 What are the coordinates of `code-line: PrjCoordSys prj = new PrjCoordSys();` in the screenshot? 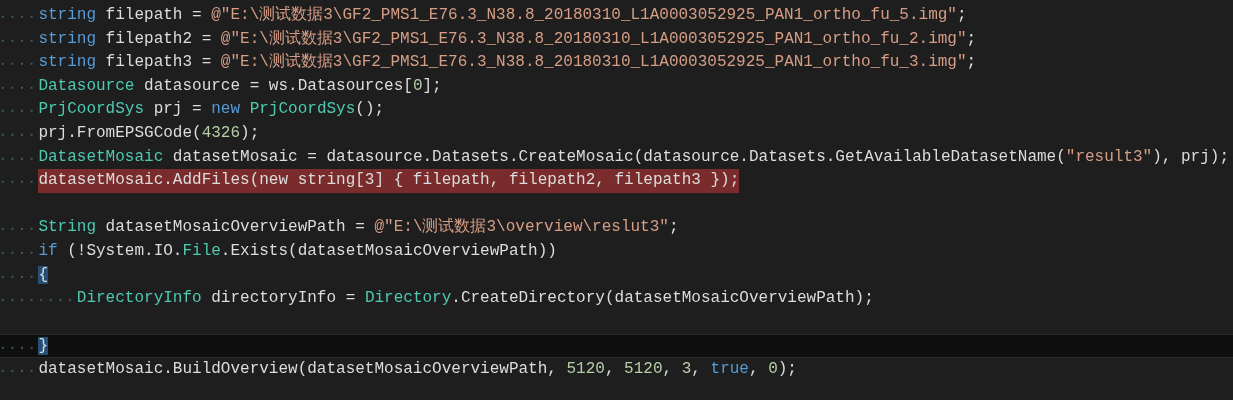 It's located at (211, 110).